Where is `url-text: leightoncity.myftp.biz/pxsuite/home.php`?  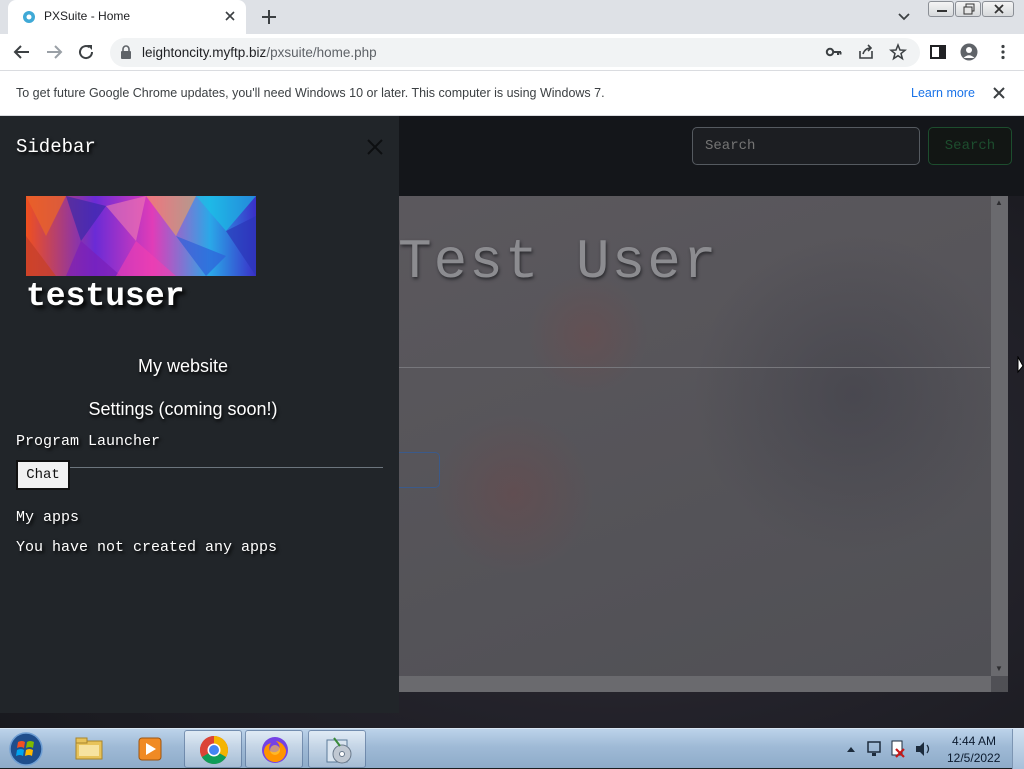
url-text: leightoncity.myftp.biz/pxsuite/home.php is located at coordinates (259, 52).